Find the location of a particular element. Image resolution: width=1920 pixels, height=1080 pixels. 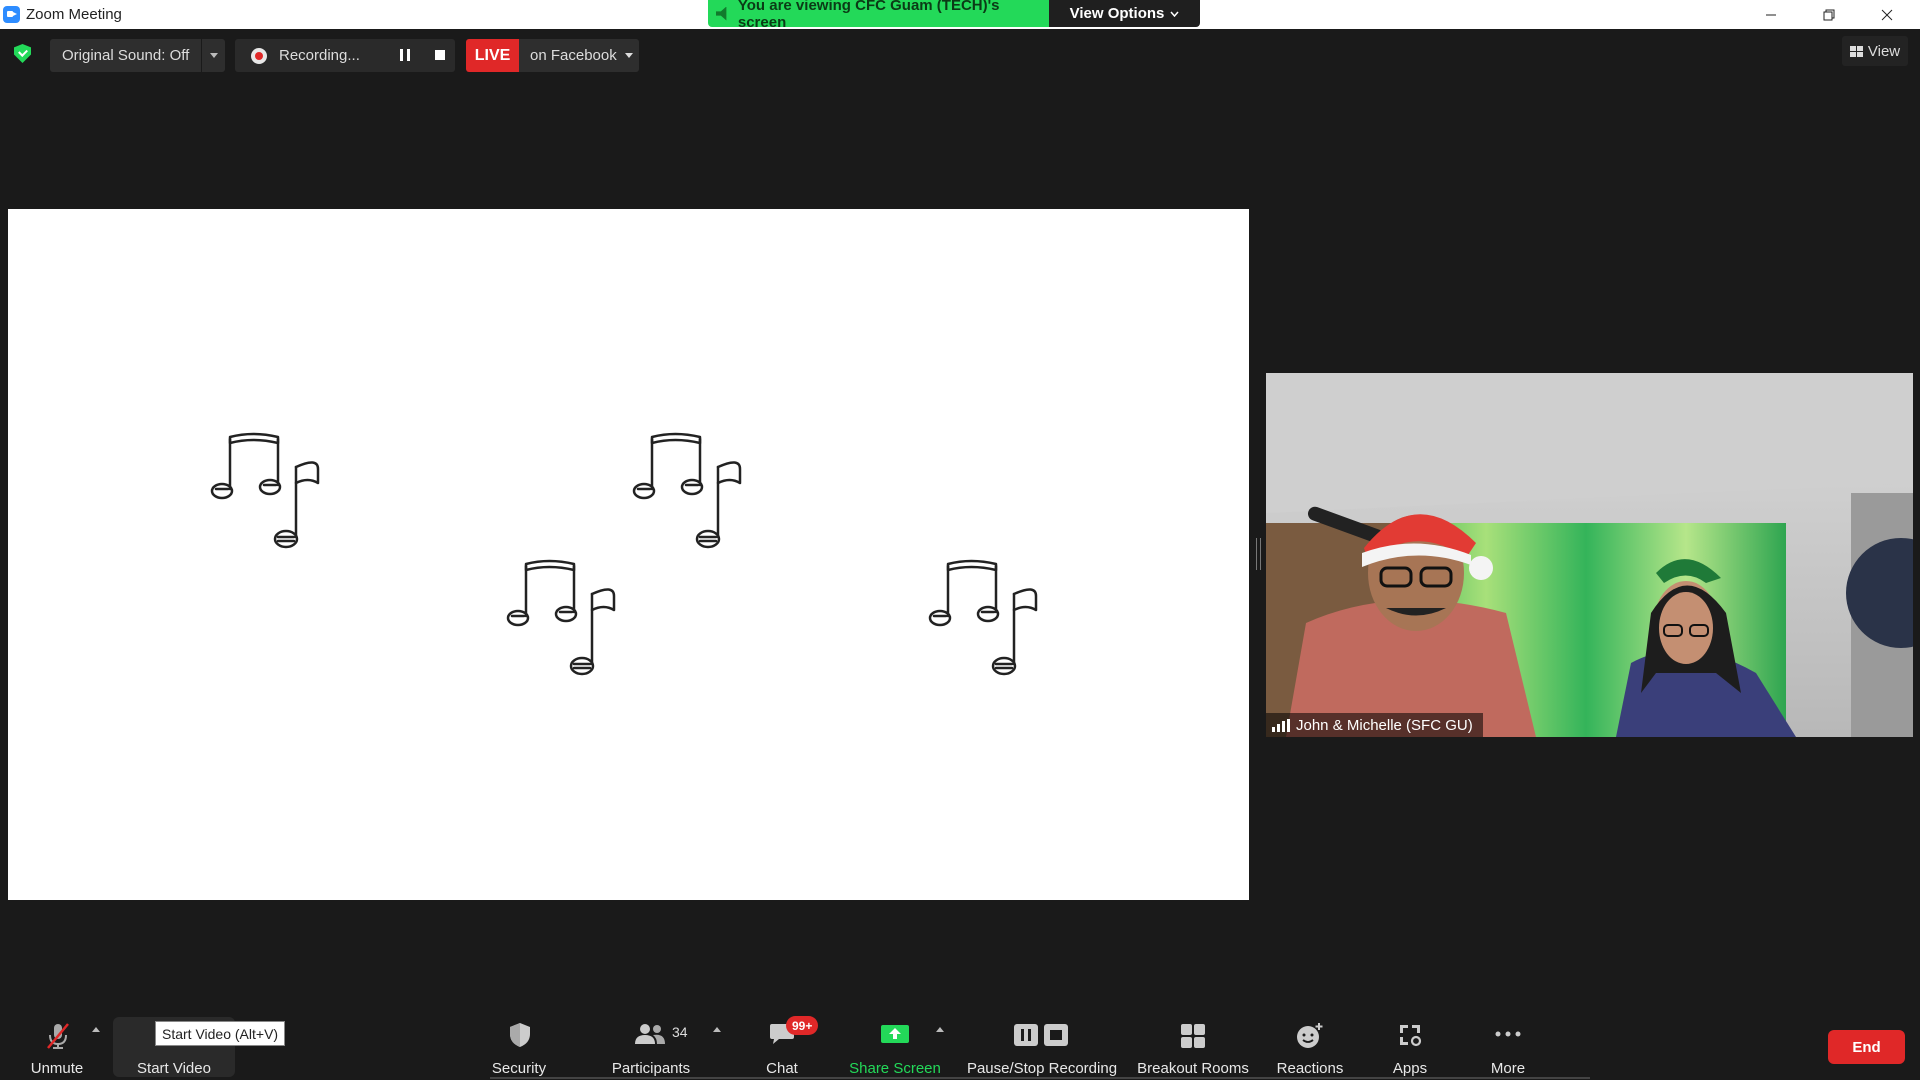

participant-video-feed is located at coordinates (1589, 555).